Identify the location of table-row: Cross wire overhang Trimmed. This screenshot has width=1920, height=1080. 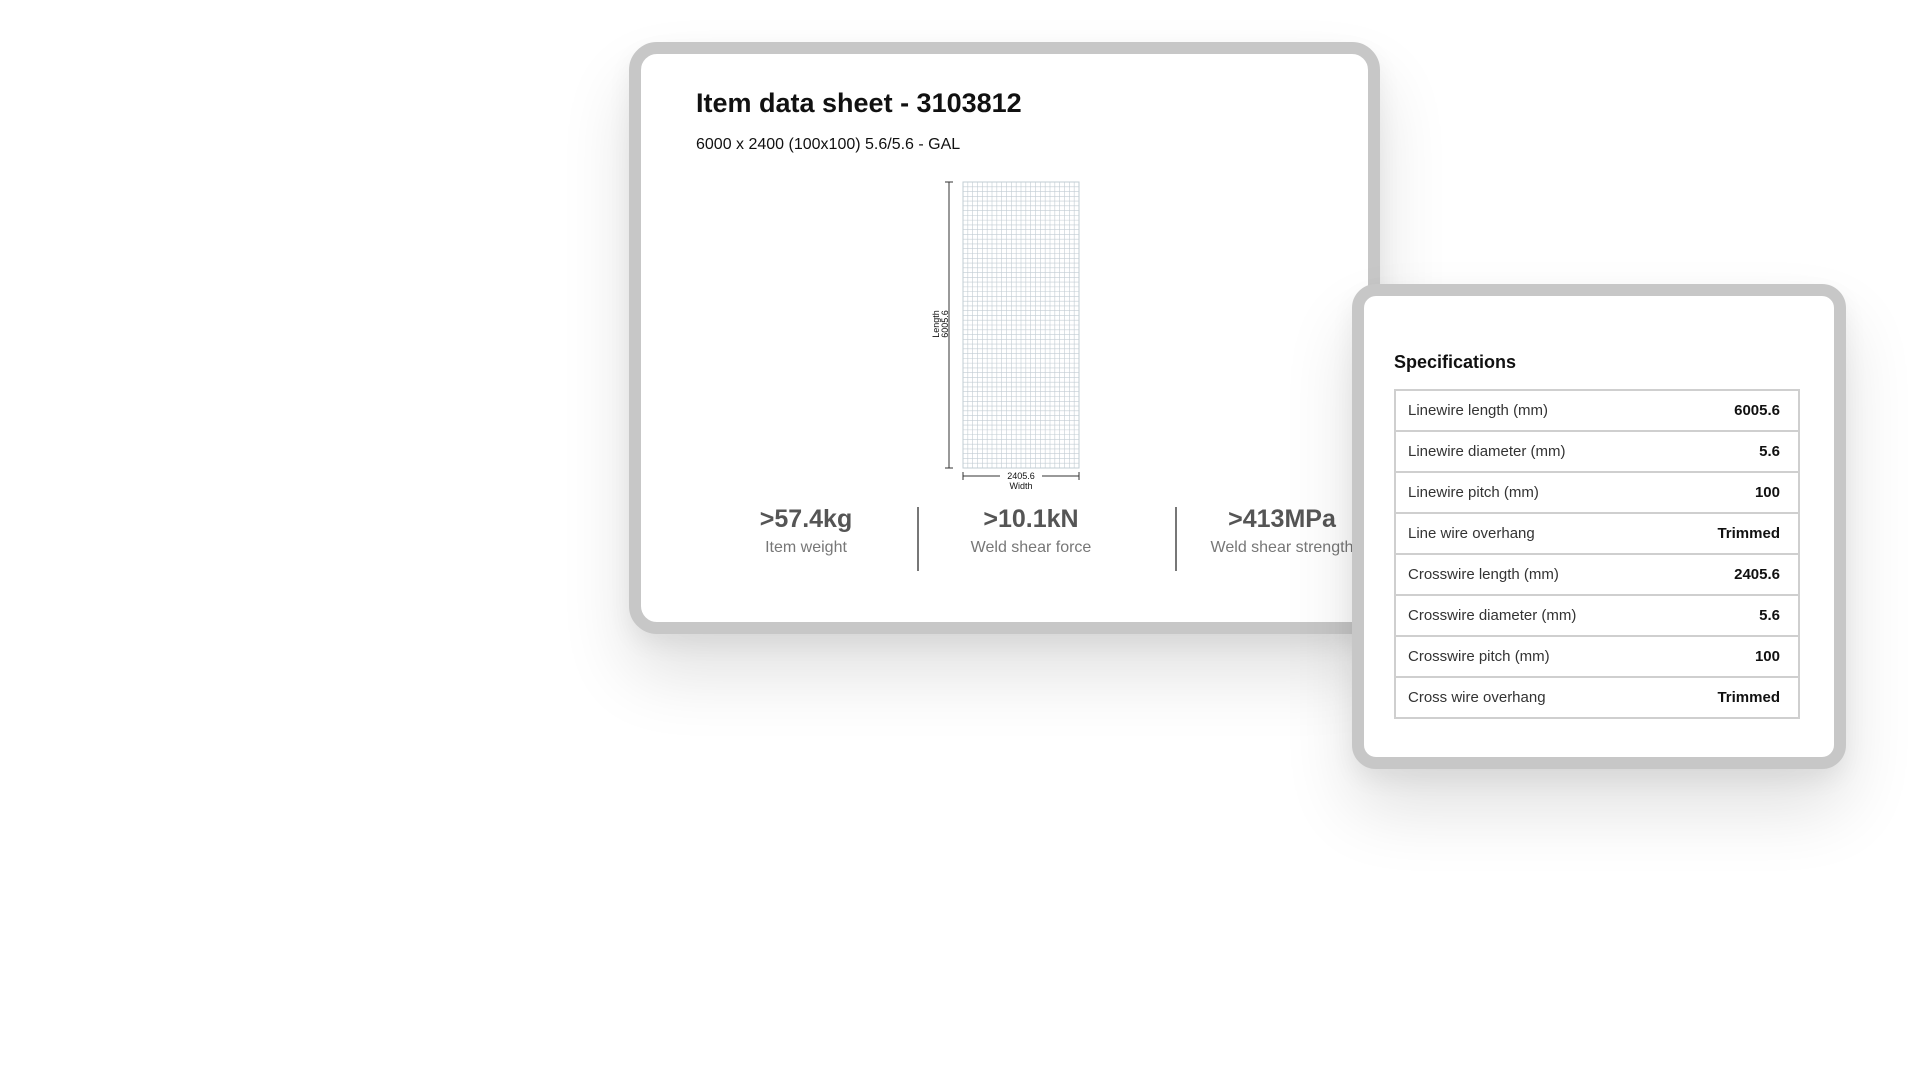
(1596, 697).